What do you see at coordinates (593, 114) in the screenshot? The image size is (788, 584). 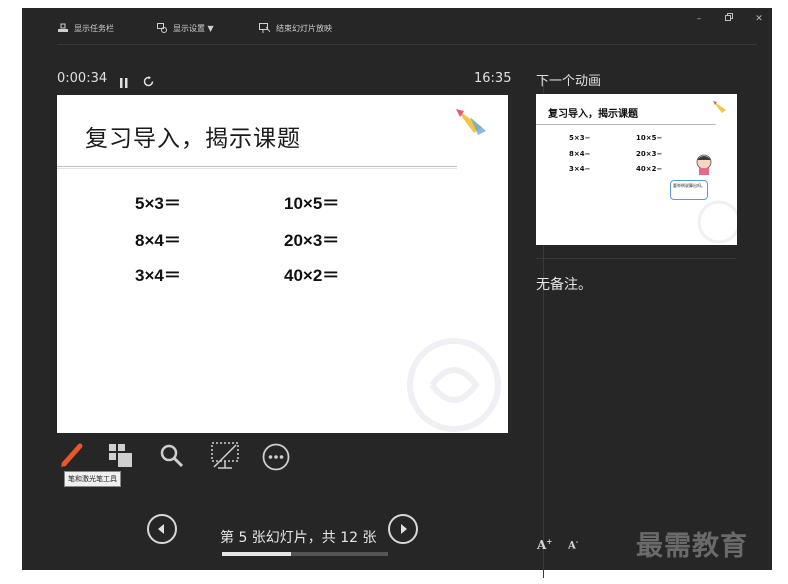 I see `preview-title: 复习导入，揭示课题` at bounding box center [593, 114].